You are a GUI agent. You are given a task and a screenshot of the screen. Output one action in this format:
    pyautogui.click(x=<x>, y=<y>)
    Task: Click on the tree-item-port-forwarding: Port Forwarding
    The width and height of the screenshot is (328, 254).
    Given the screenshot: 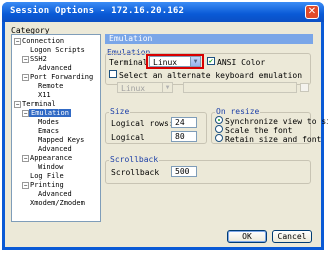 What is the action you would take?
    pyautogui.click(x=61, y=77)
    